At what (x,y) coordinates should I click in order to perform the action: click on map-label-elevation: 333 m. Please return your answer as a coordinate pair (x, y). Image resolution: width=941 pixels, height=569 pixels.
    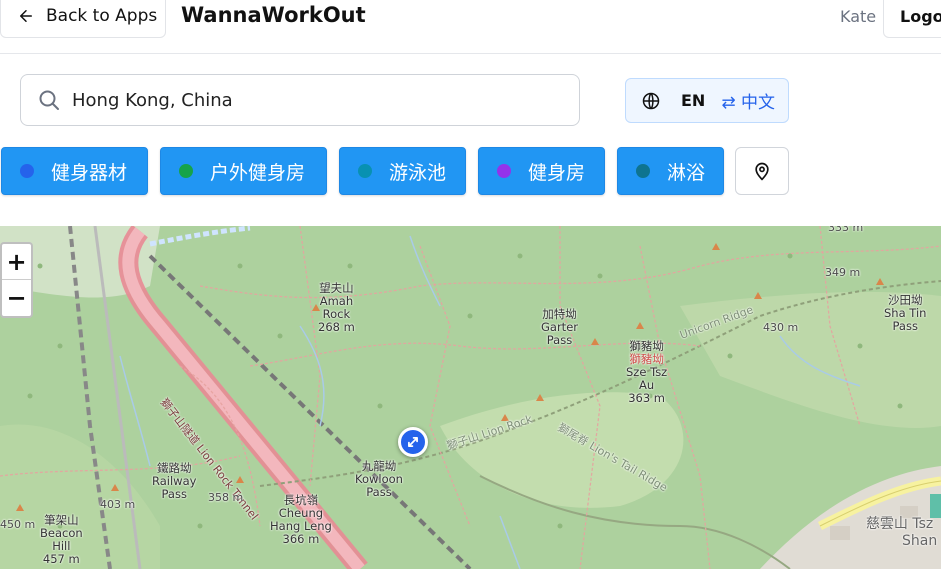
    Looking at the image, I should click on (846, 230).